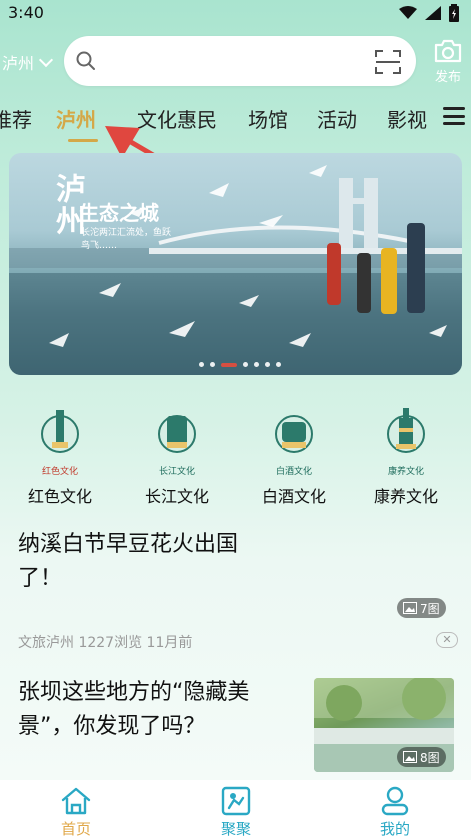 The height and width of the screenshot is (840, 471). Describe the element at coordinates (60, 431) in the screenshot. I see `red-culture-emblem-icon` at that location.